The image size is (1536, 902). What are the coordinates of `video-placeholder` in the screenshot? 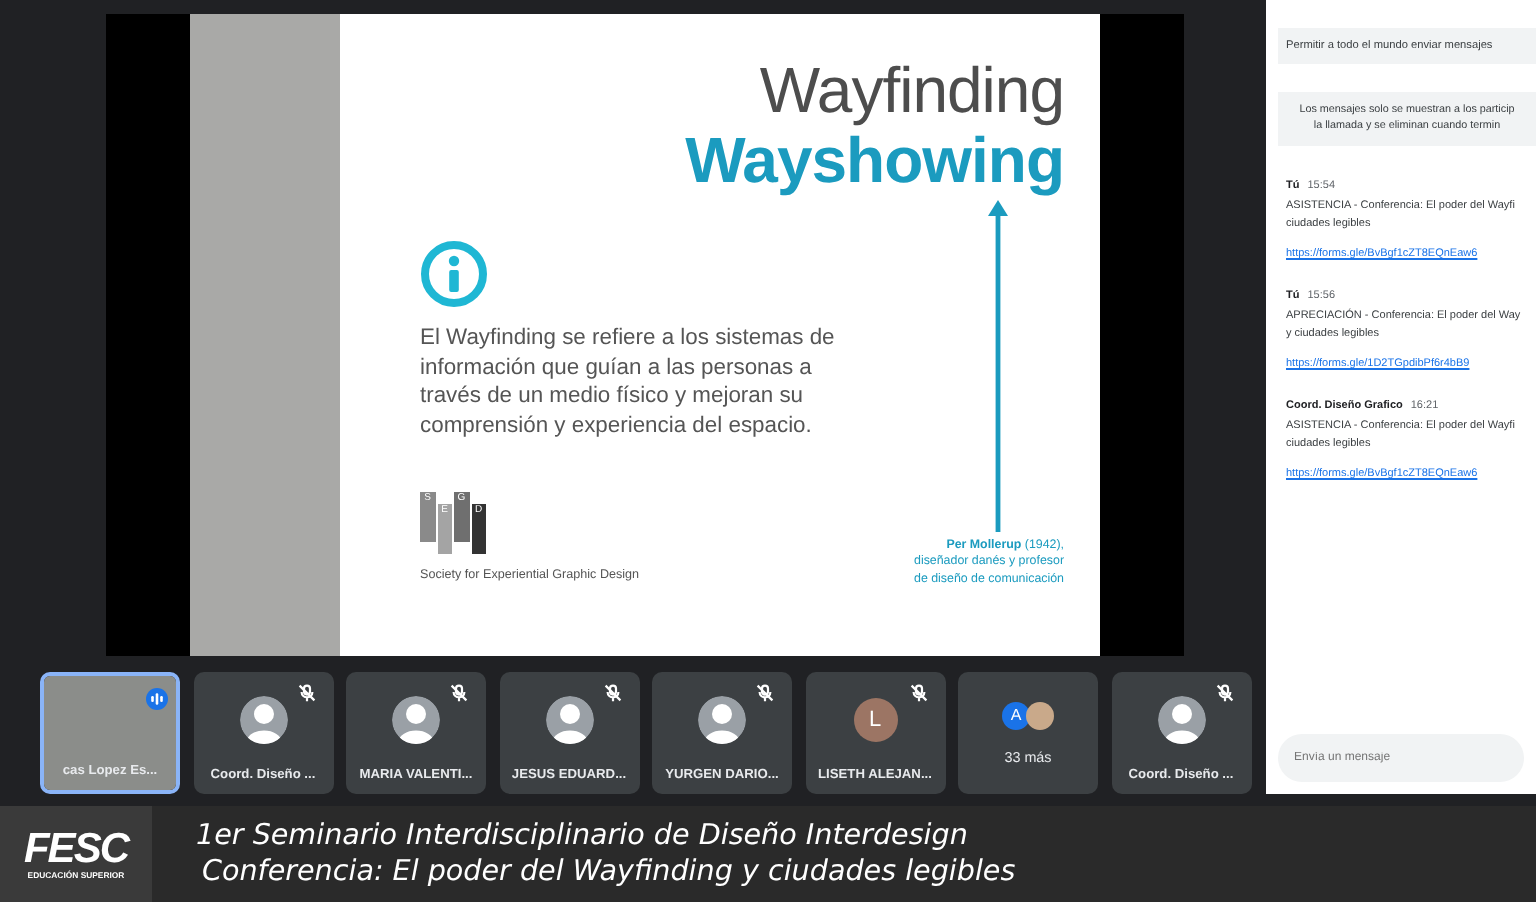 It's located at (110, 733).